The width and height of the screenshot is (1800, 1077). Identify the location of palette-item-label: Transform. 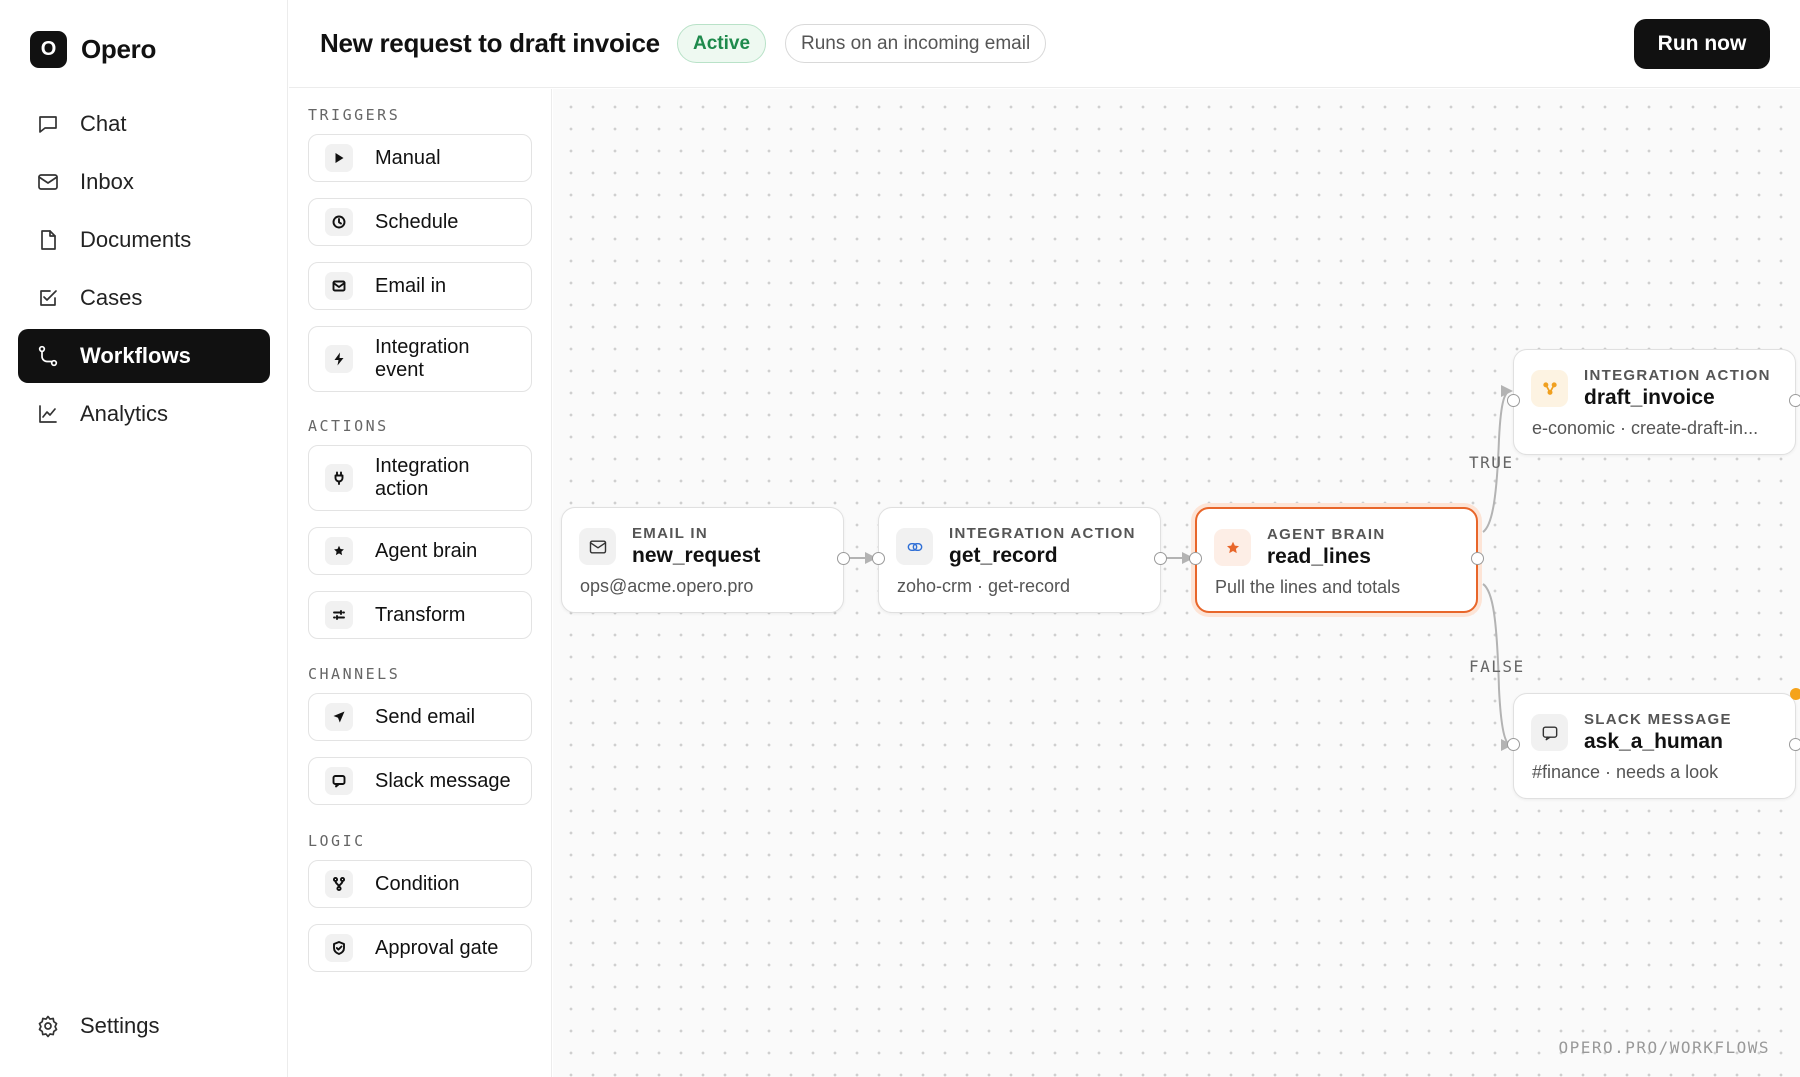
(420, 614).